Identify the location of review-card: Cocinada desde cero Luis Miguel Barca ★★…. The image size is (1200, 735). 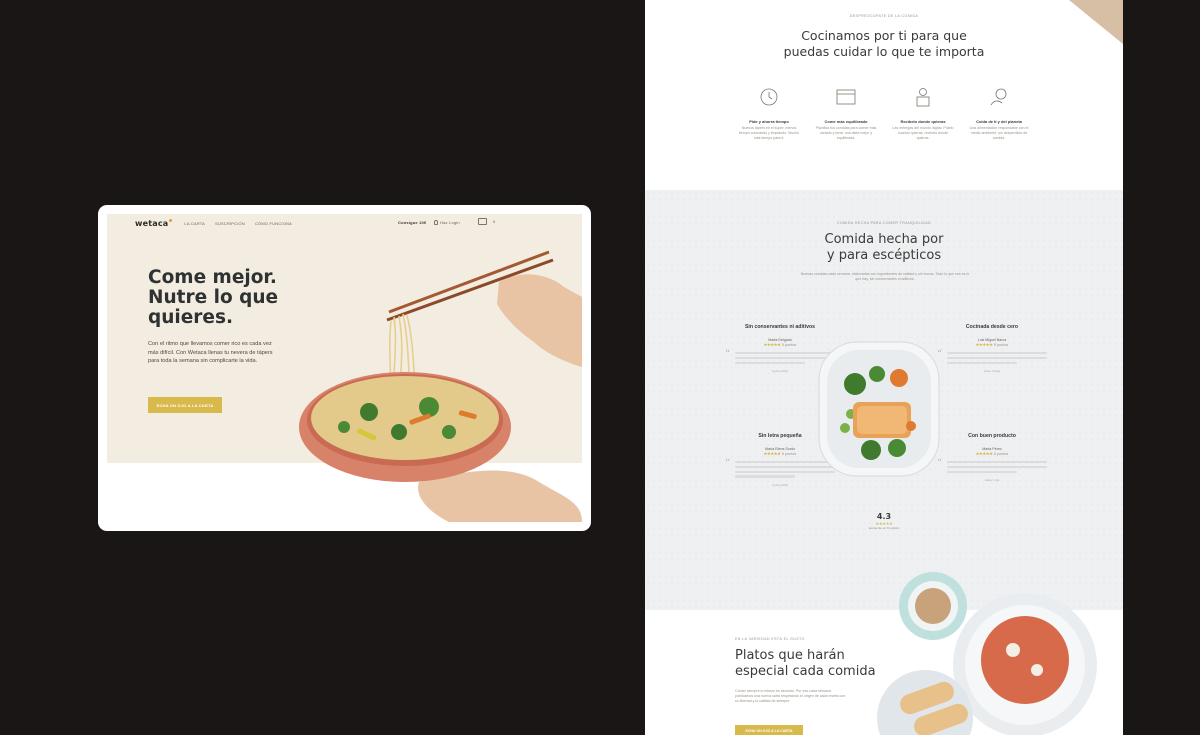
(992, 348).